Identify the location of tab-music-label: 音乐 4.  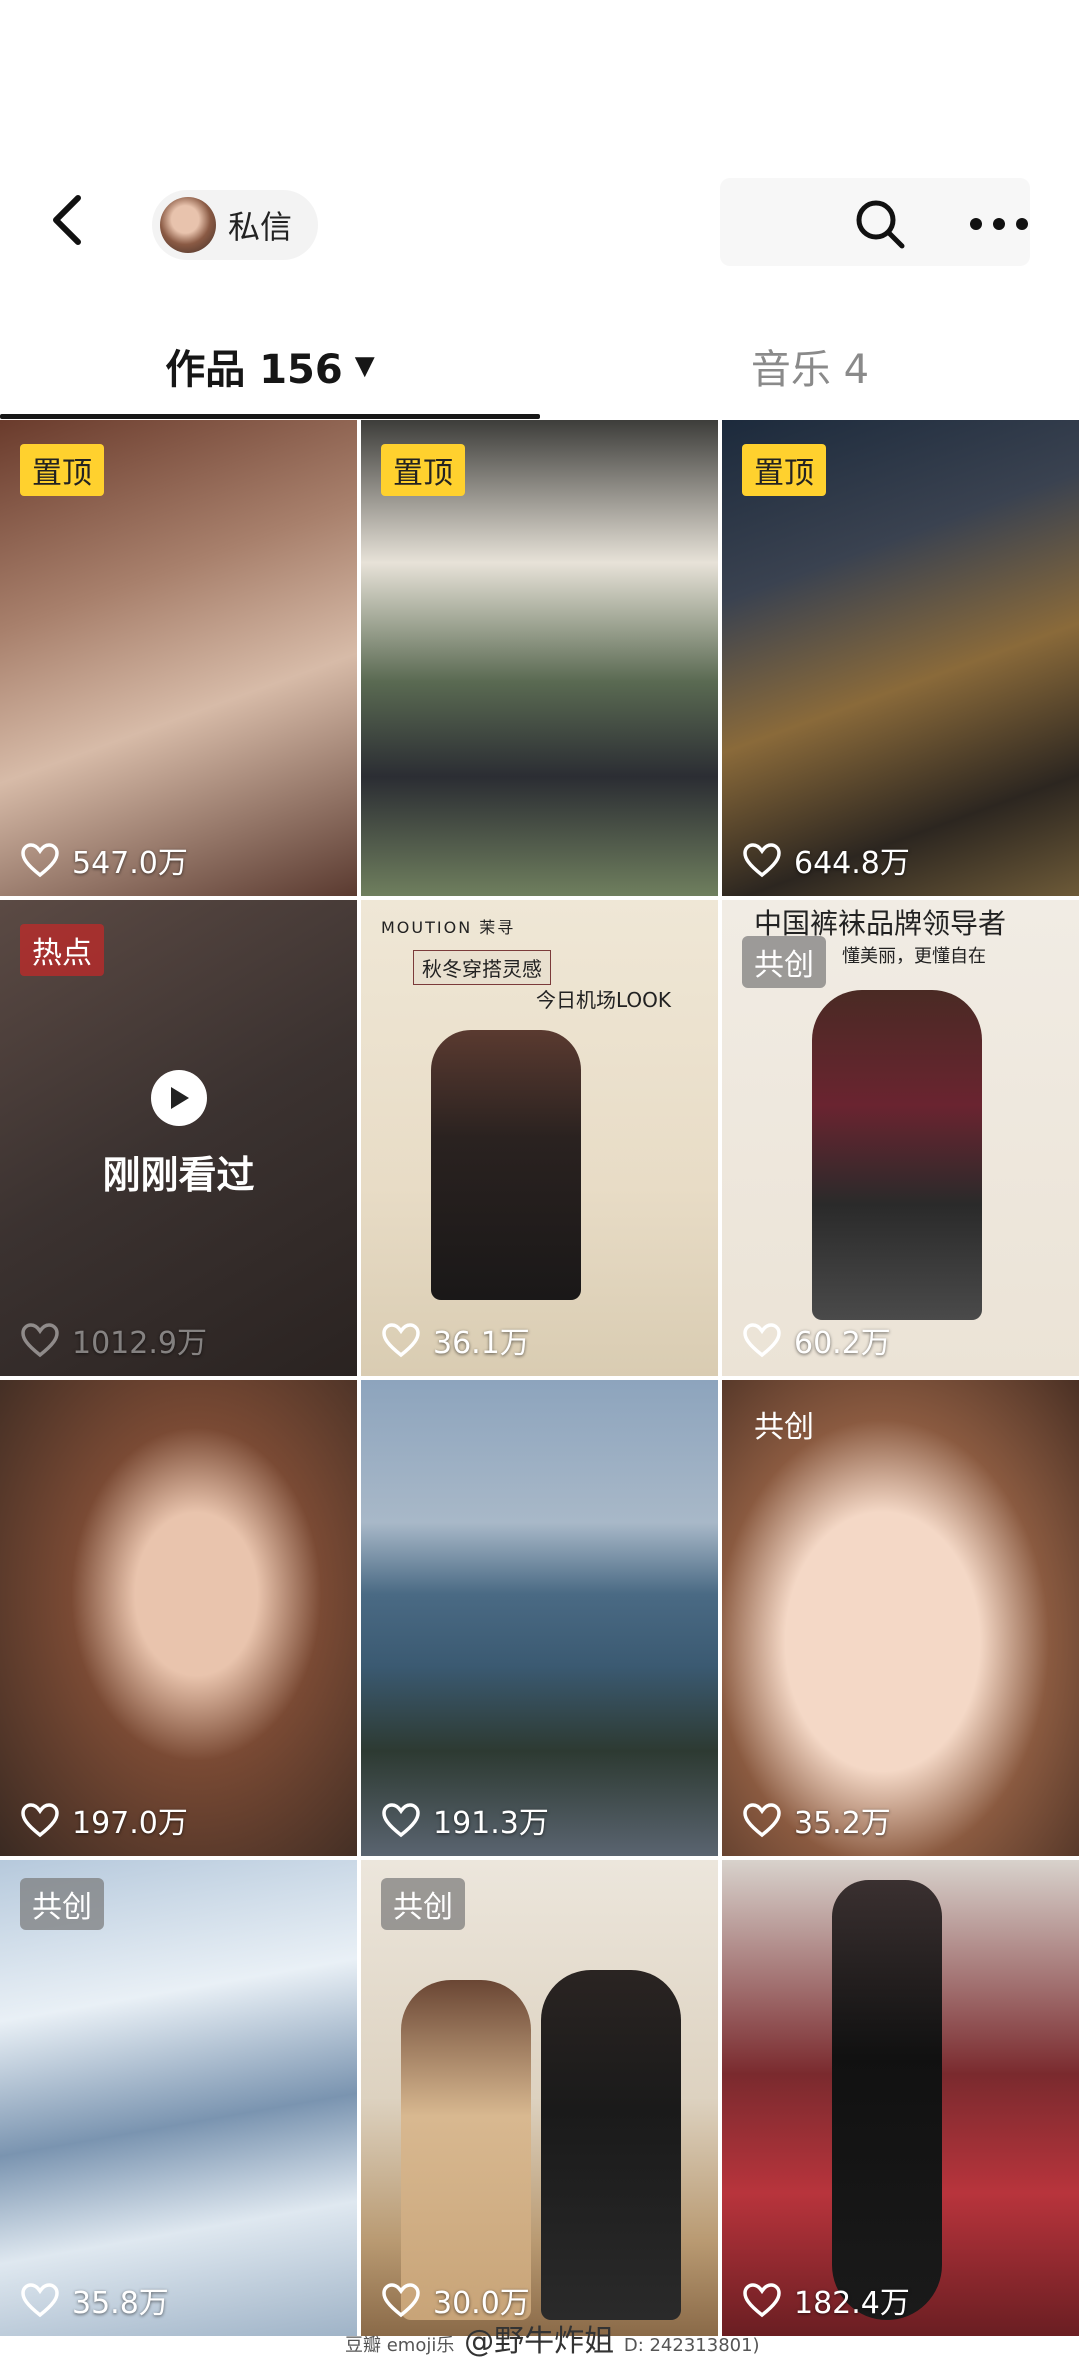
(810, 370).